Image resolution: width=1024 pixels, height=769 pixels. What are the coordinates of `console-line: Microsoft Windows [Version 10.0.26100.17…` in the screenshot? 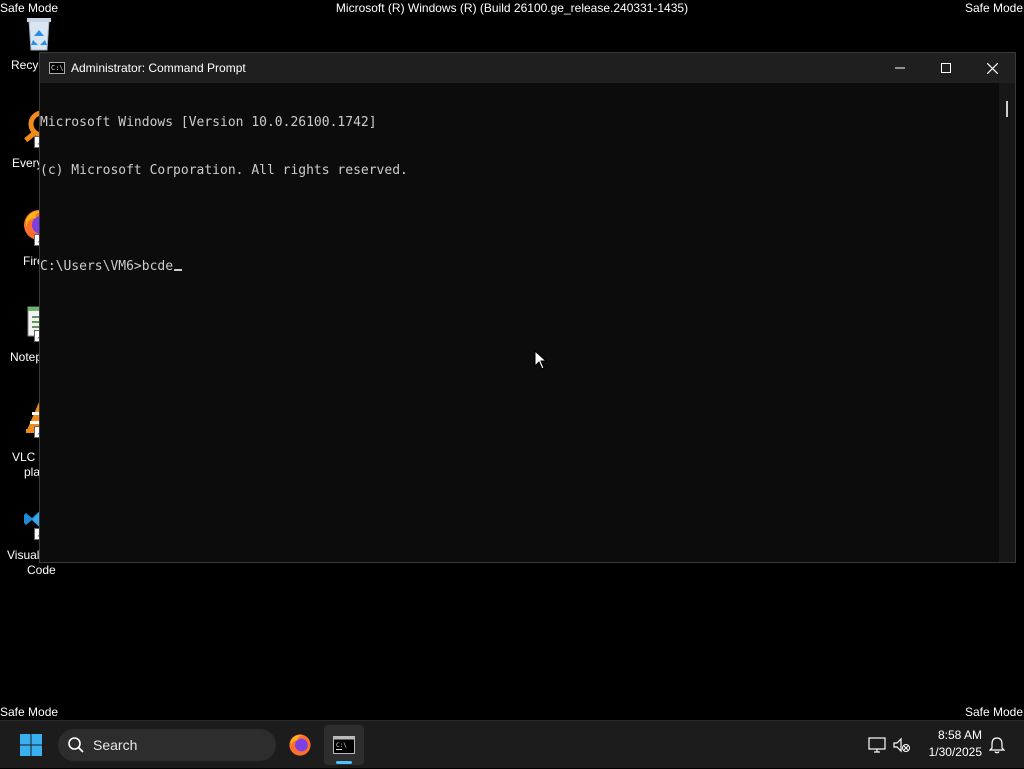 It's located at (208, 122).